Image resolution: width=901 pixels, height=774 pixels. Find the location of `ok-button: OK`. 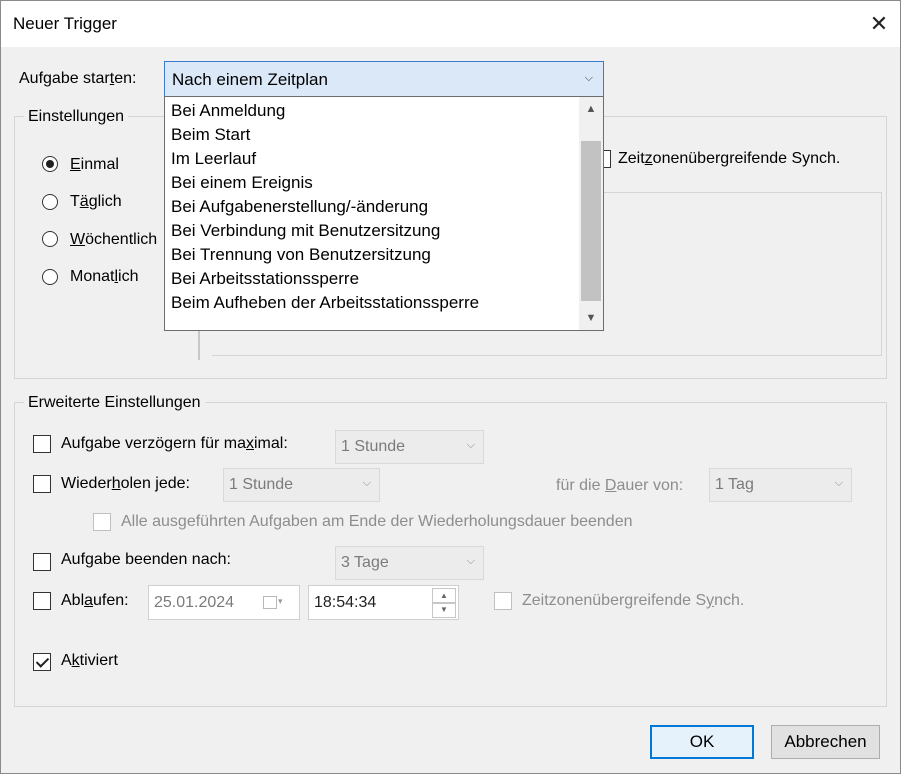

ok-button: OK is located at coordinates (702, 742).